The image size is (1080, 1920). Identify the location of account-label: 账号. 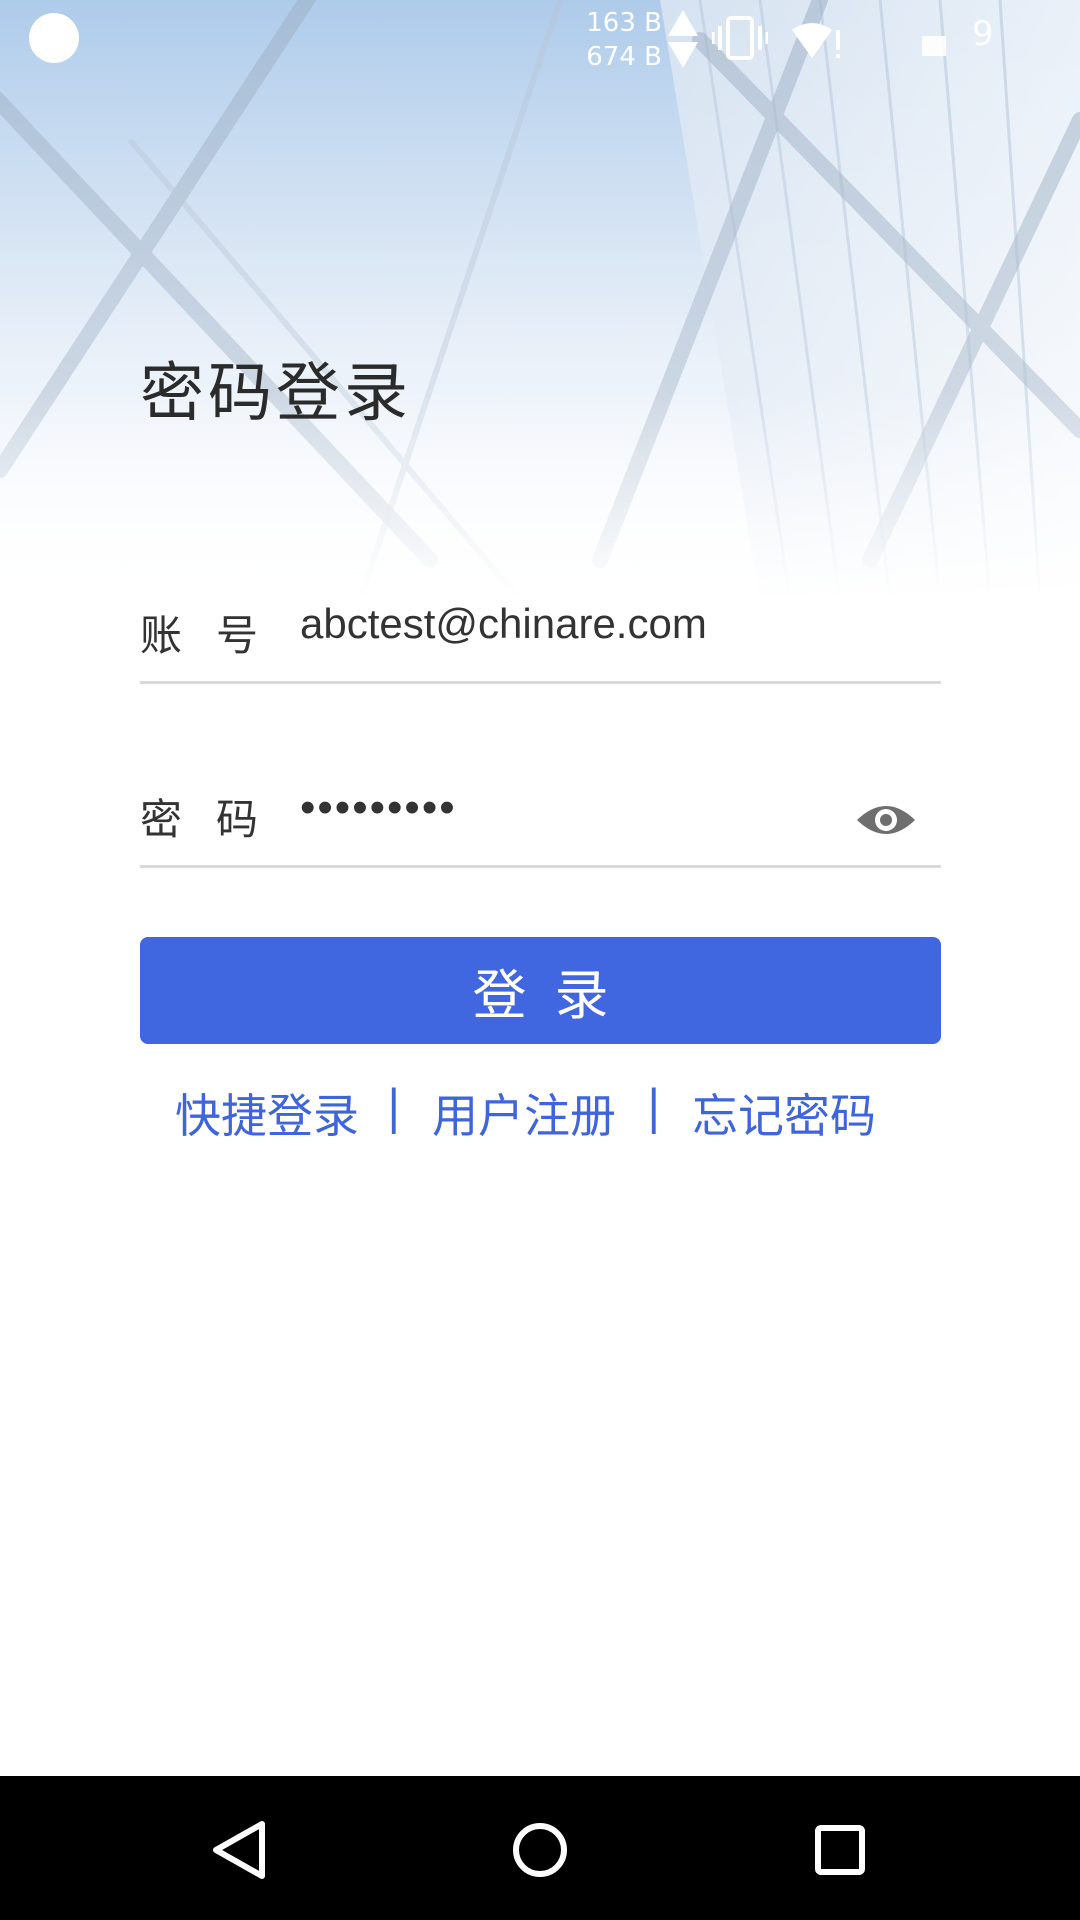
(216, 635).